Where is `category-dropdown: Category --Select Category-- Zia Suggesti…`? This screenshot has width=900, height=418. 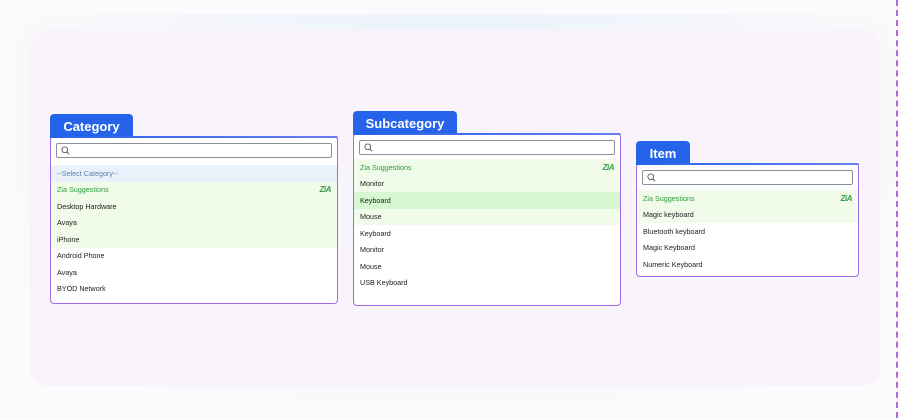 category-dropdown: Category --Select Category-- Zia Suggesti… is located at coordinates (194, 210).